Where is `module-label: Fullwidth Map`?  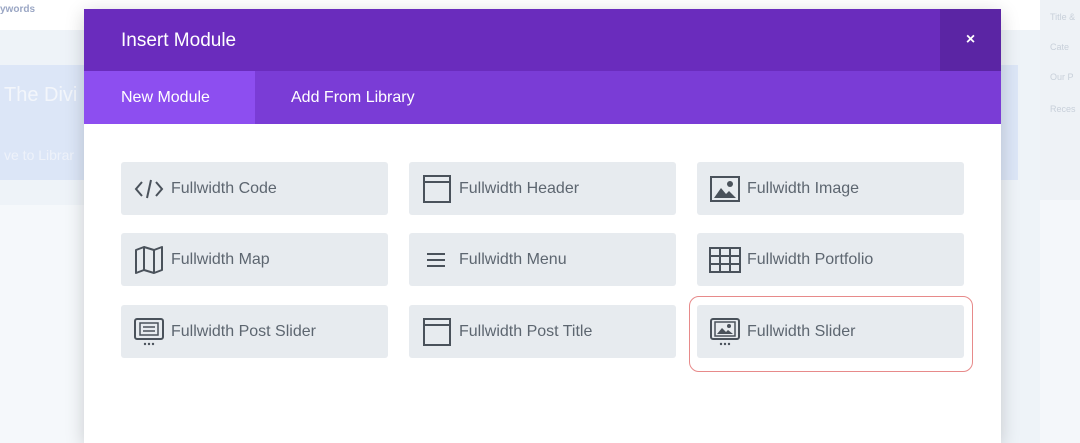
module-label: Fullwidth Map is located at coordinates (220, 259).